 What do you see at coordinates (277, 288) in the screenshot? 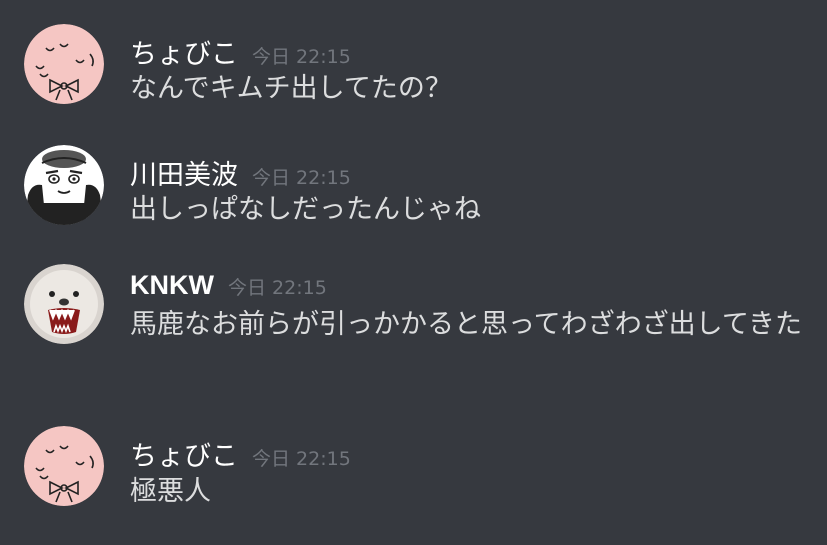
I see `message-timestamp: 今日 22:15` at bounding box center [277, 288].